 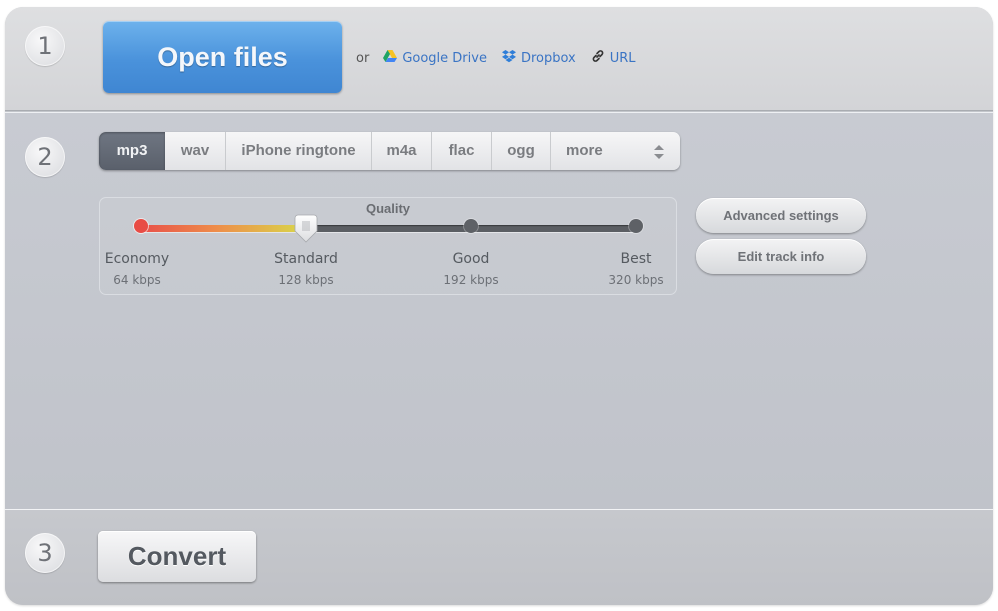 What do you see at coordinates (299, 151) in the screenshot?
I see `tab-iphone-ringtone: iPhone ringtone` at bounding box center [299, 151].